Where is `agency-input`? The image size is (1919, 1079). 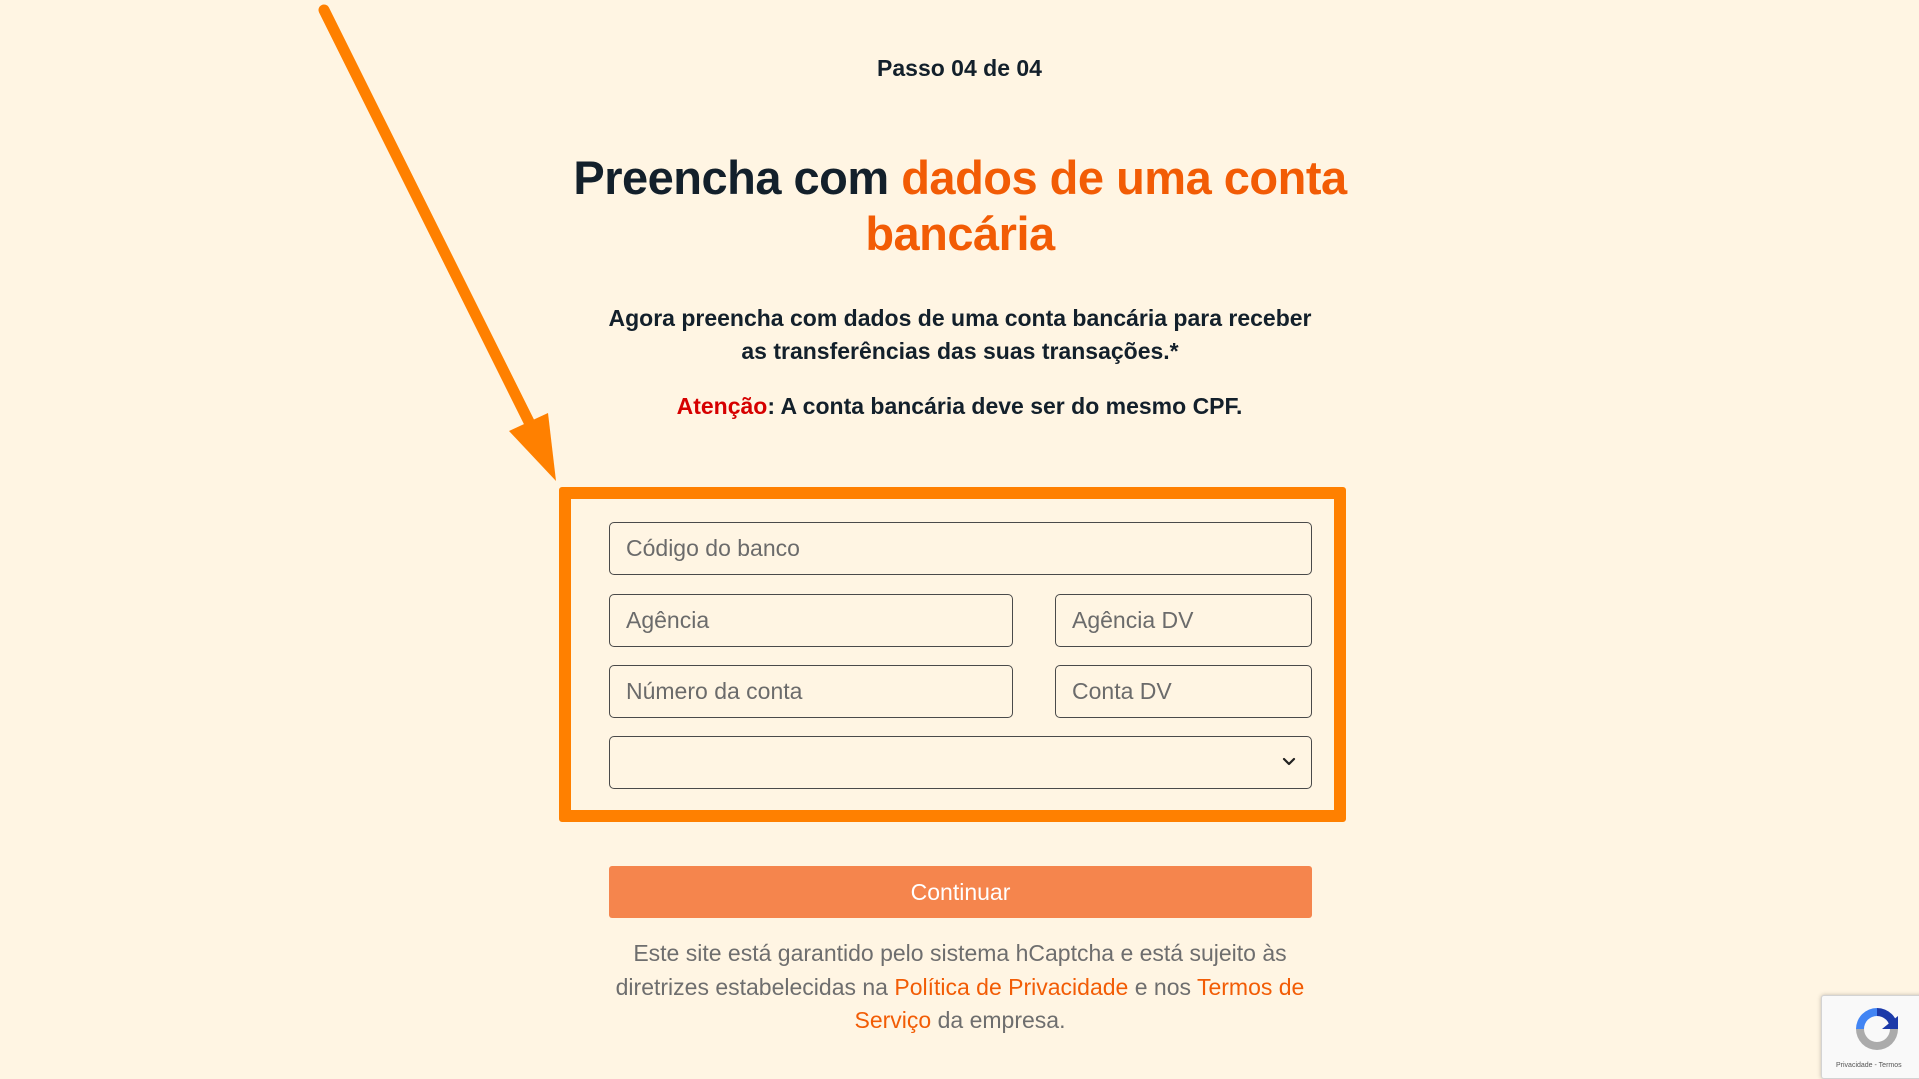 agency-input is located at coordinates (811, 620).